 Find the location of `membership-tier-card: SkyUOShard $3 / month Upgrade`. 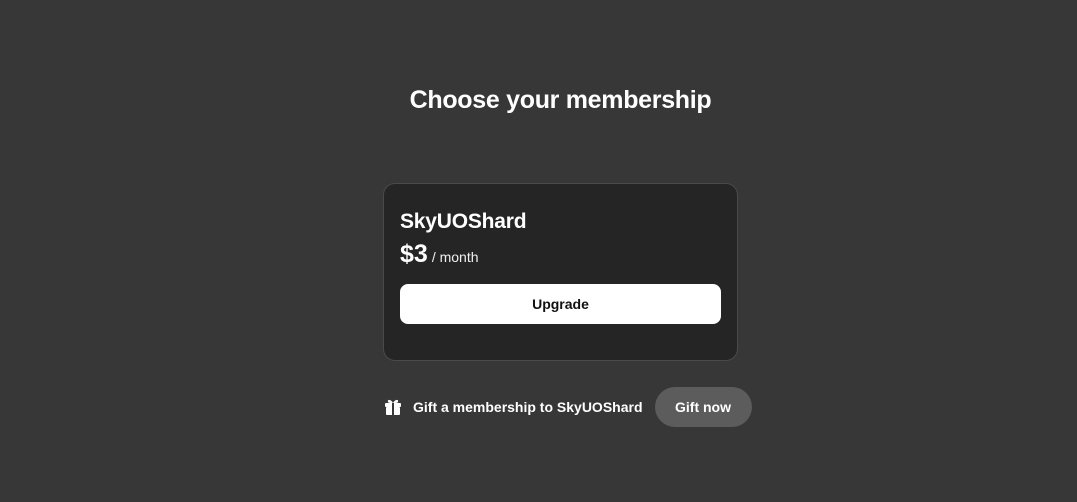

membership-tier-card: SkyUOShard $3 / month Upgrade is located at coordinates (560, 272).